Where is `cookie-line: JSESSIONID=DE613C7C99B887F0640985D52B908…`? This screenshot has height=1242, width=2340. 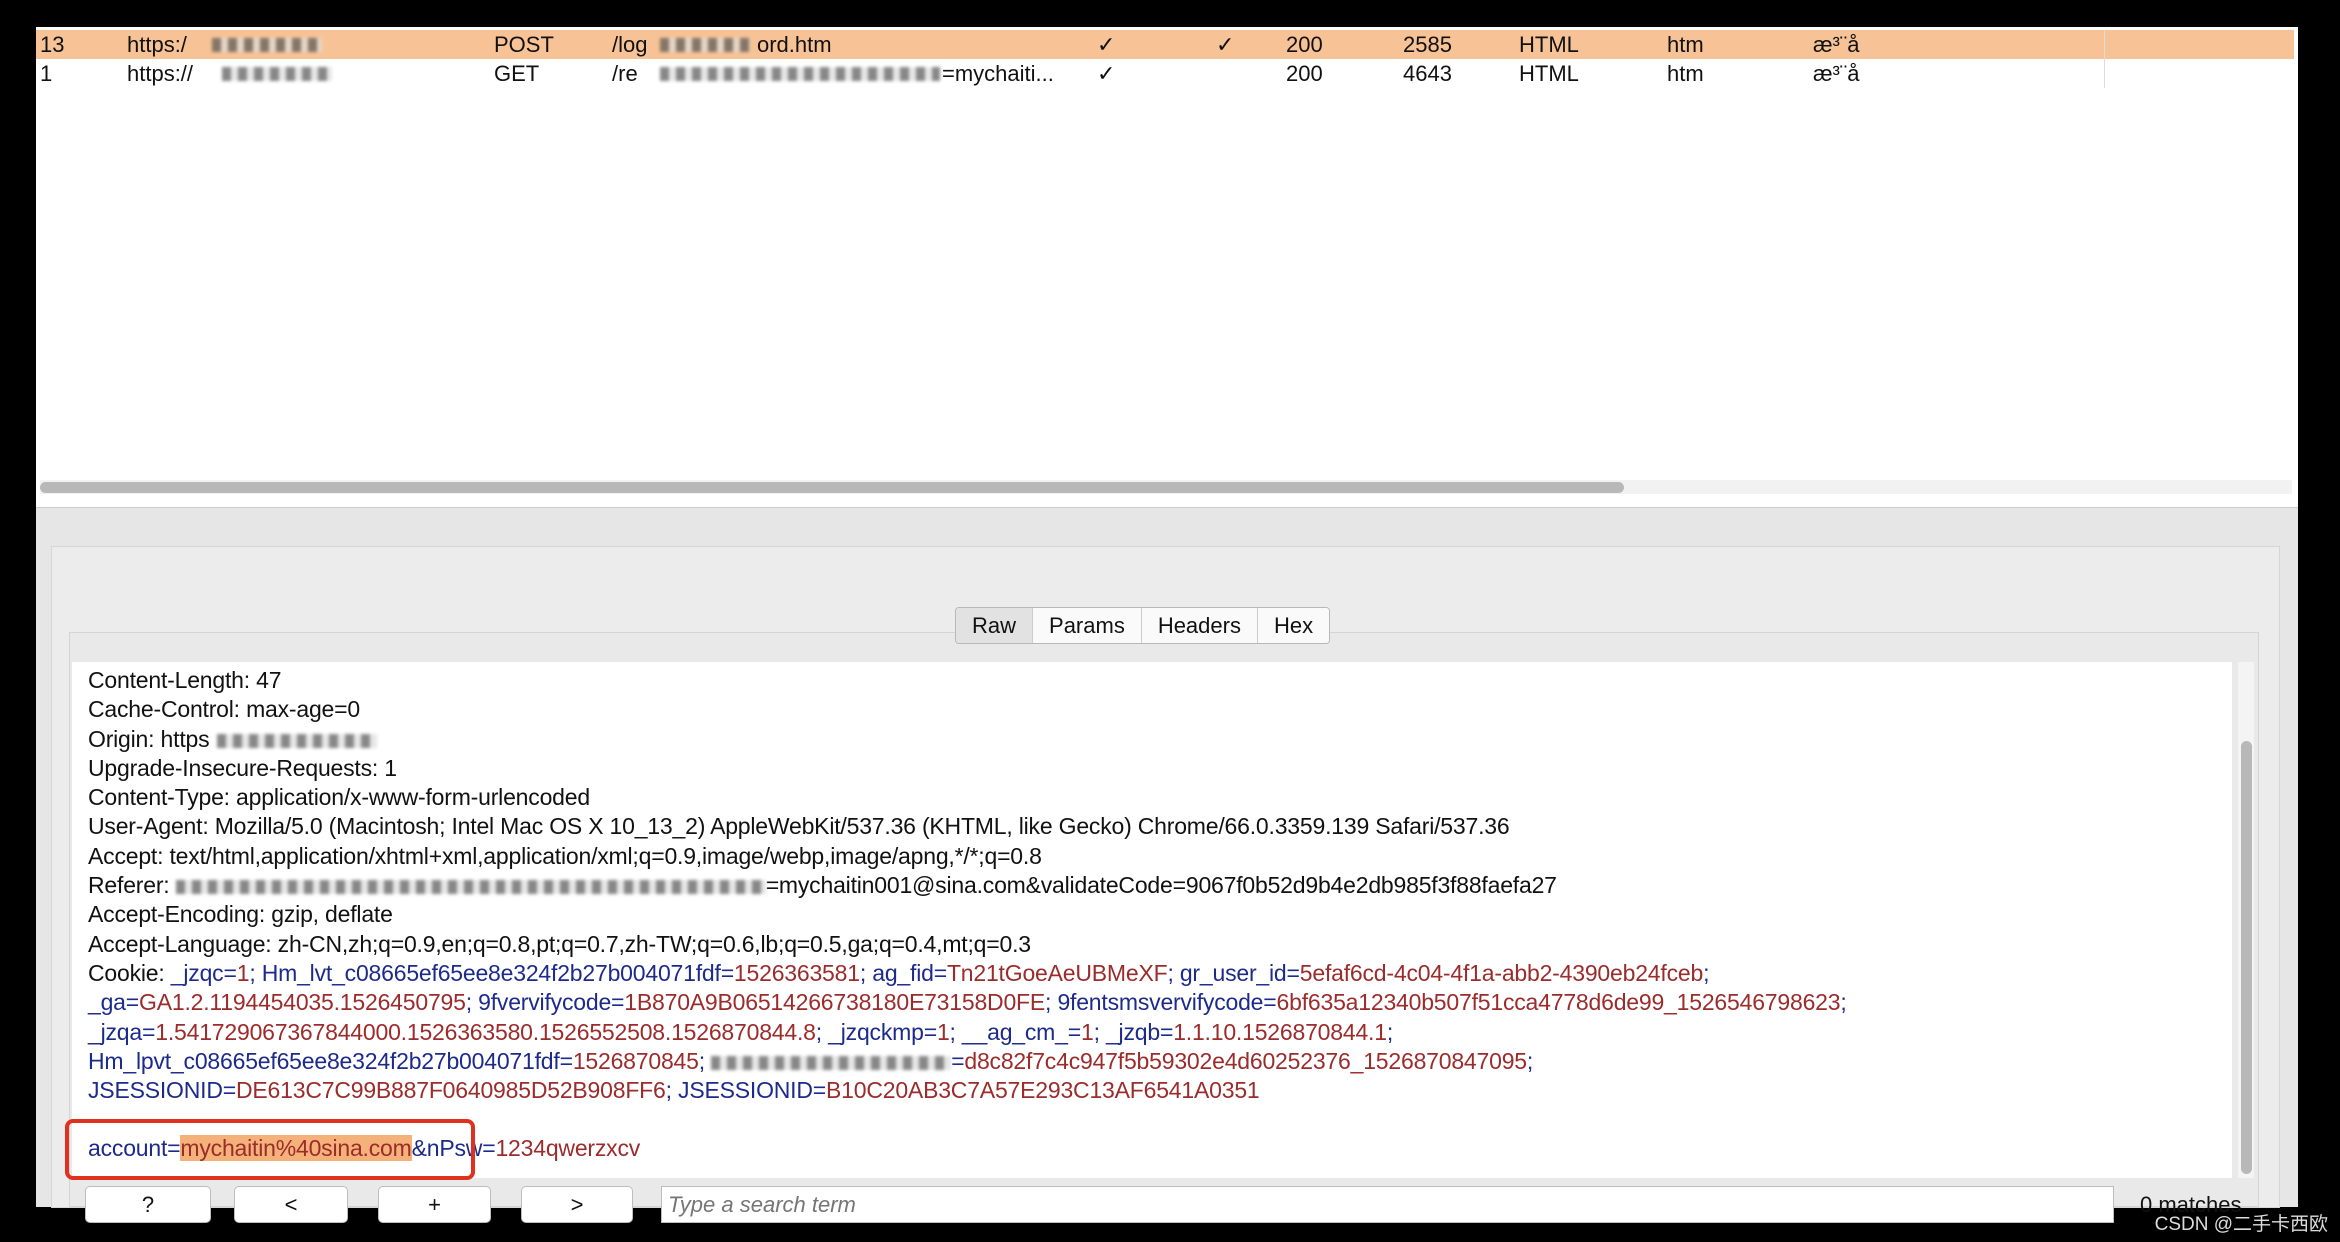 cookie-line: JSESSIONID=DE613C7C99B887F0640985D52B908… is located at coordinates (1160, 1090).